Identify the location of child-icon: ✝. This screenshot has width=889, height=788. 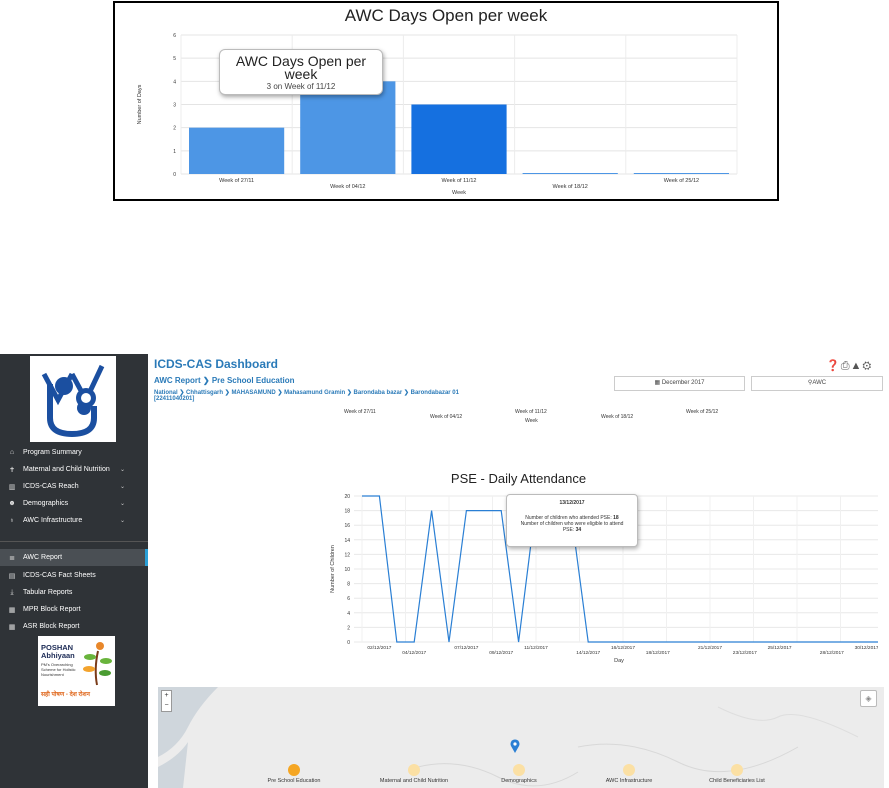
(12, 470).